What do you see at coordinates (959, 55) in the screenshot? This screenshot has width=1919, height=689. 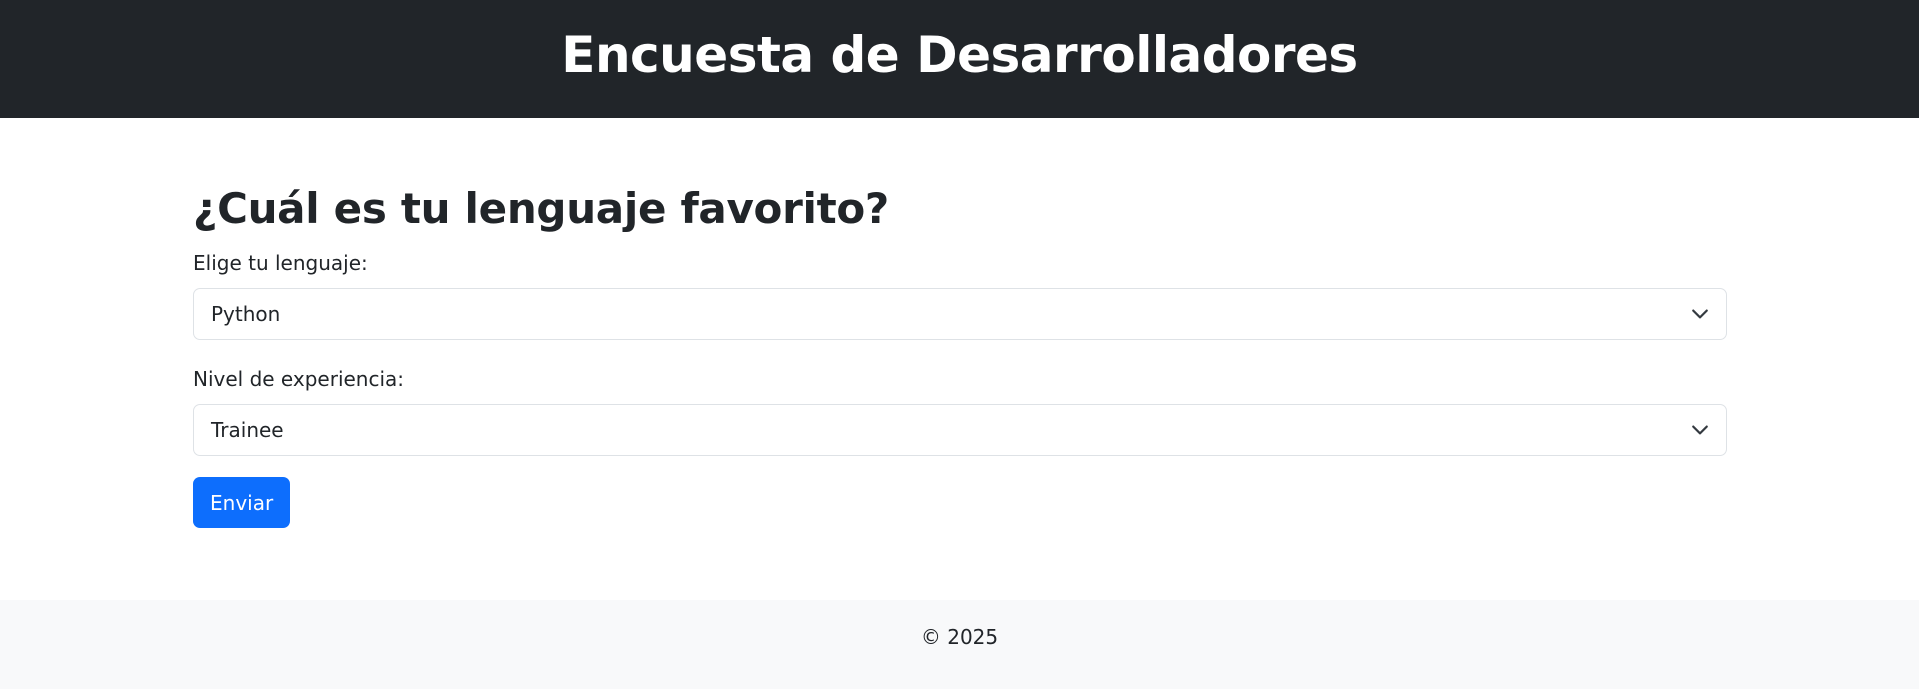 I see `site-title: Encuesta de Desarrolladores` at bounding box center [959, 55].